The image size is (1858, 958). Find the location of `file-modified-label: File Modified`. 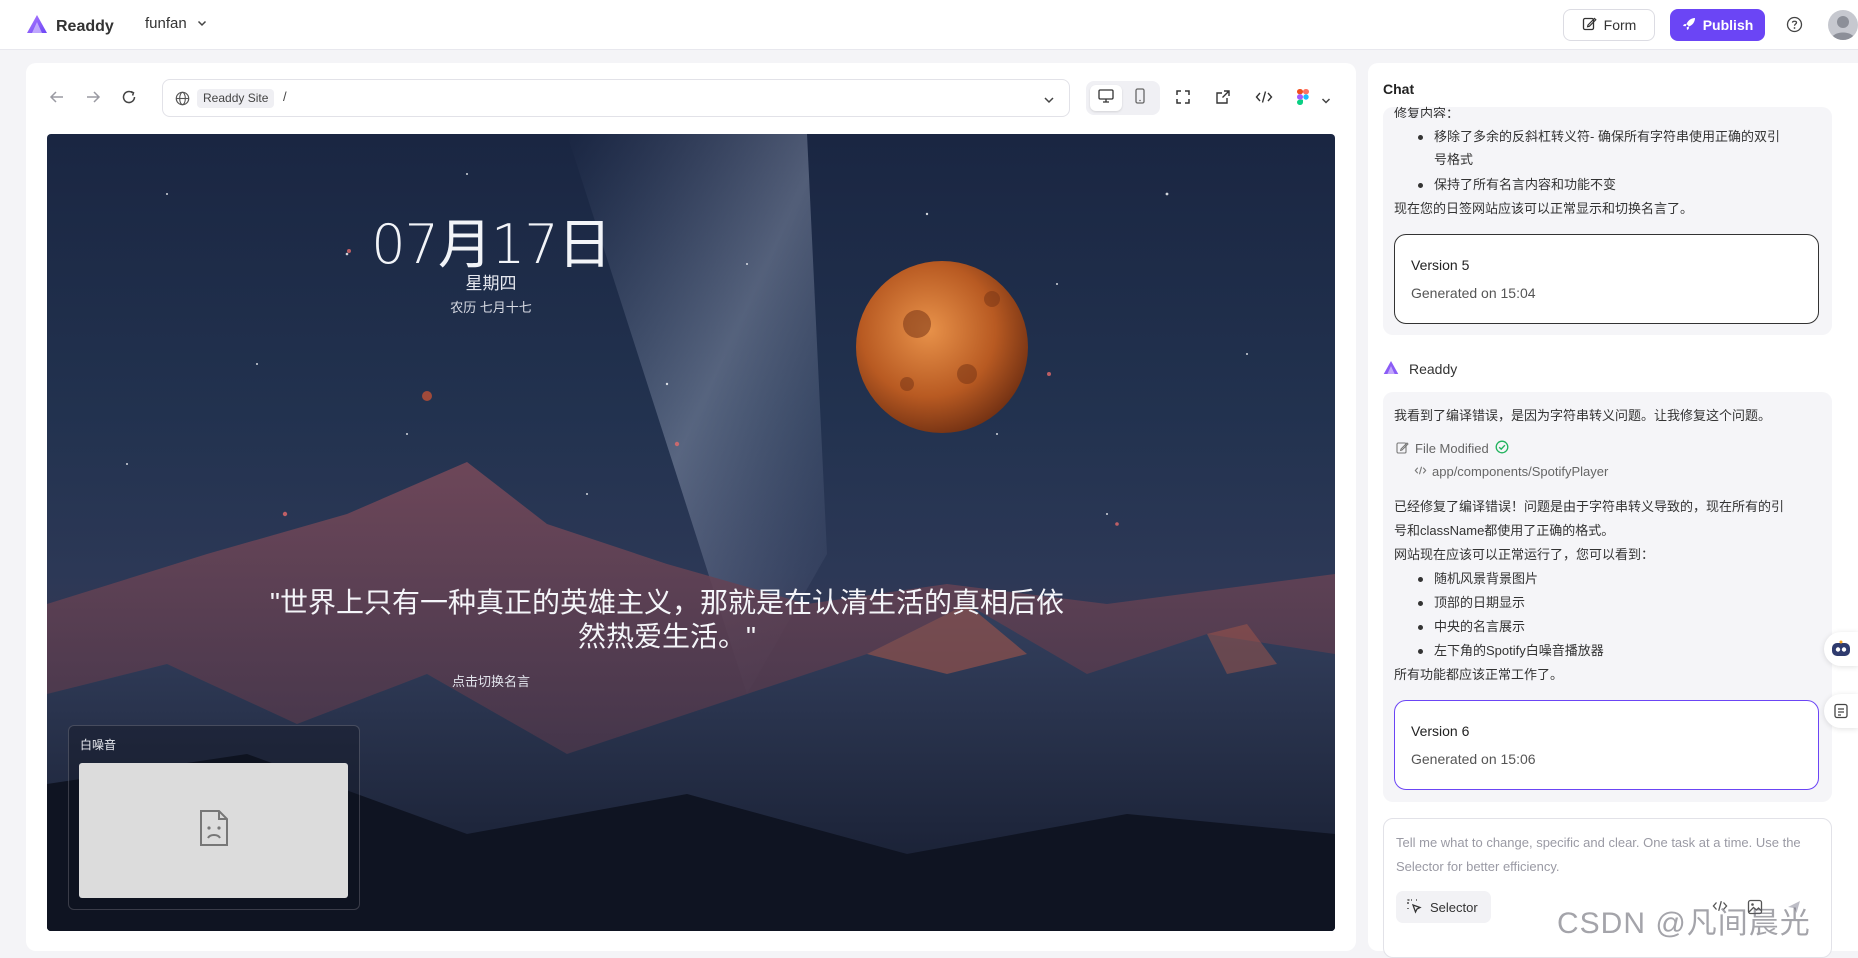

file-modified-label: File Modified is located at coordinates (1452, 448).